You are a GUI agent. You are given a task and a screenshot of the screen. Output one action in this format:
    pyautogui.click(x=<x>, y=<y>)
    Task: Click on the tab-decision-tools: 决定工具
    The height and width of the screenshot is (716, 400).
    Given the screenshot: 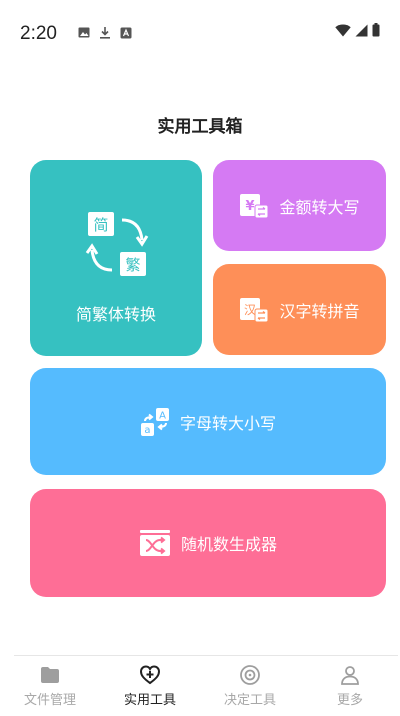 What is the action you would take?
    pyautogui.click(x=250, y=686)
    